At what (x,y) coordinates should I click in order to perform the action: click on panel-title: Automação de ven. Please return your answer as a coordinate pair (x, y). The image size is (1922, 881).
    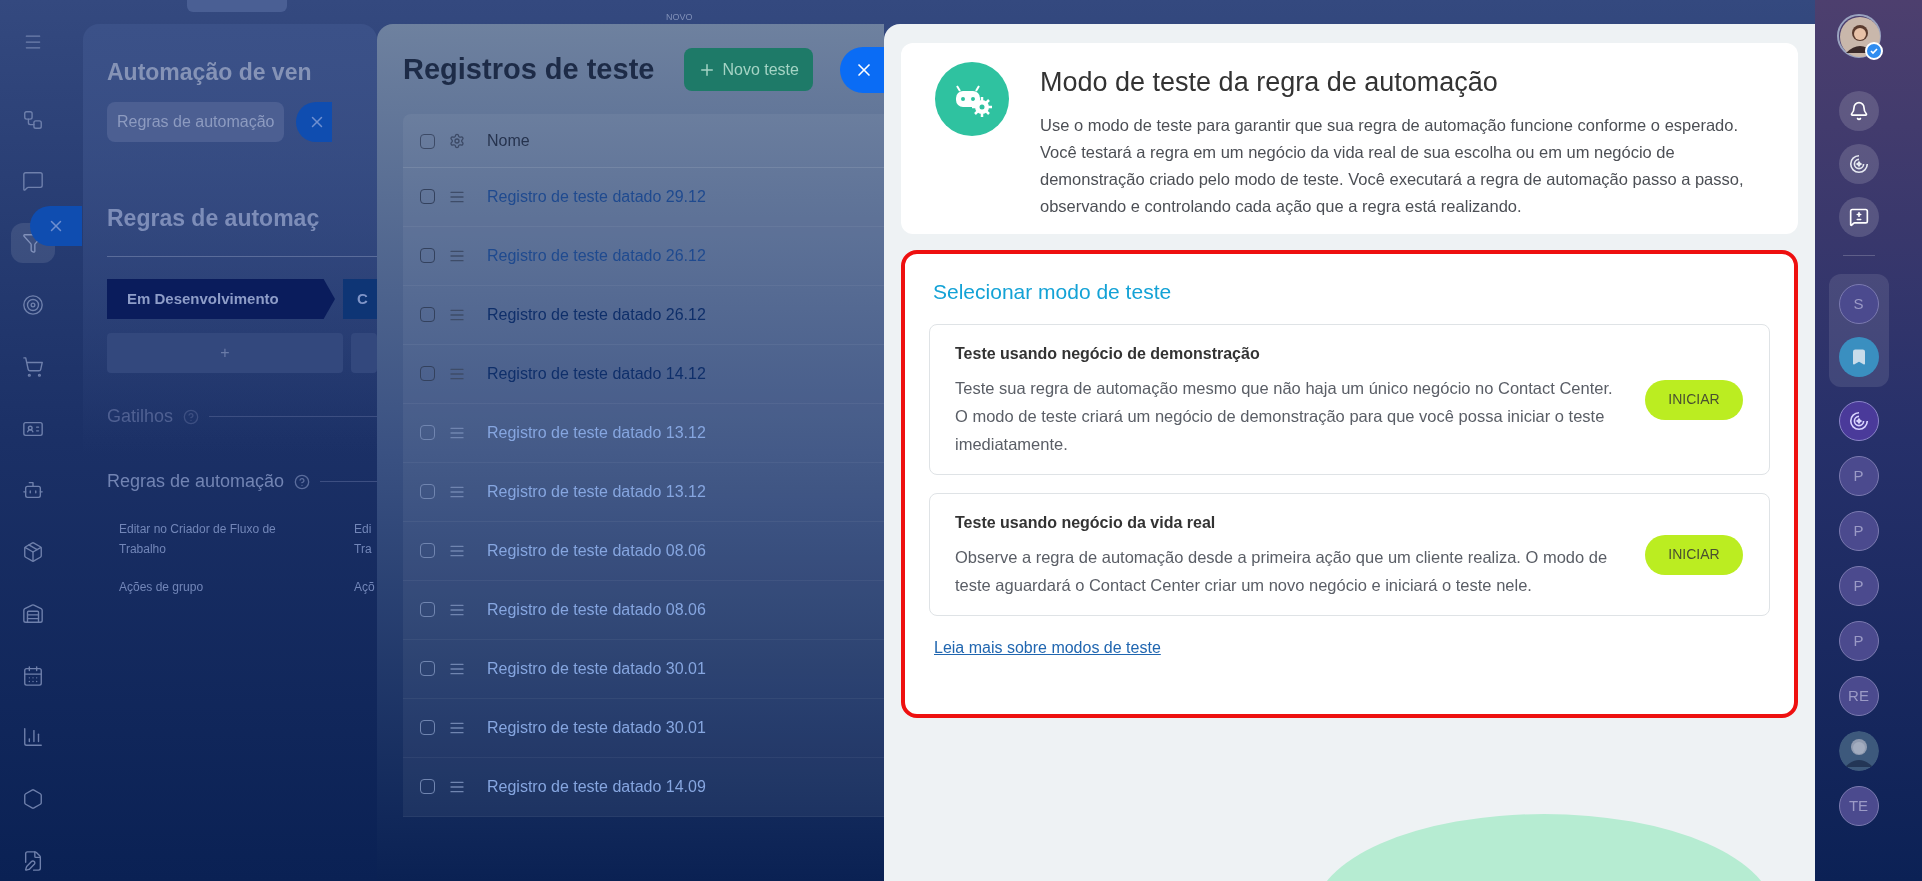
    Looking at the image, I should click on (209, 72).